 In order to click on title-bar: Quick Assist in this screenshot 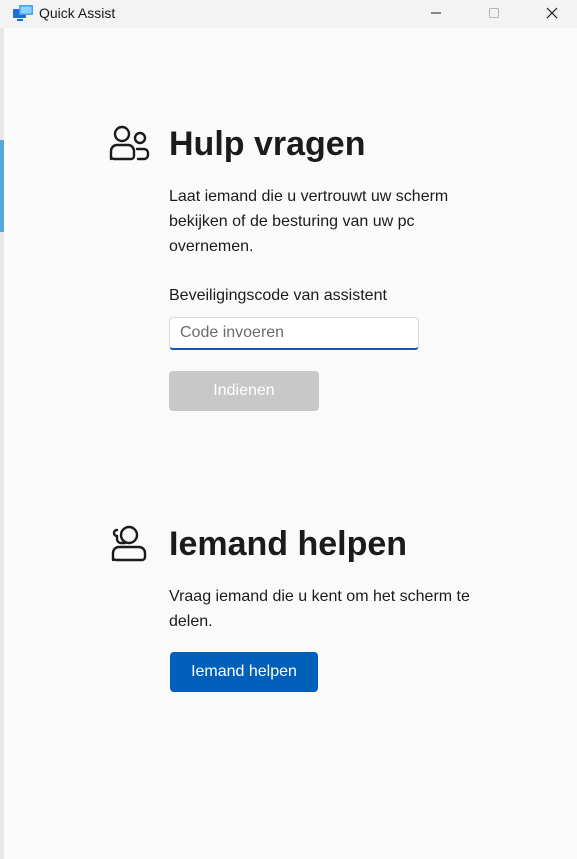, I will do `click(288, 14)`.